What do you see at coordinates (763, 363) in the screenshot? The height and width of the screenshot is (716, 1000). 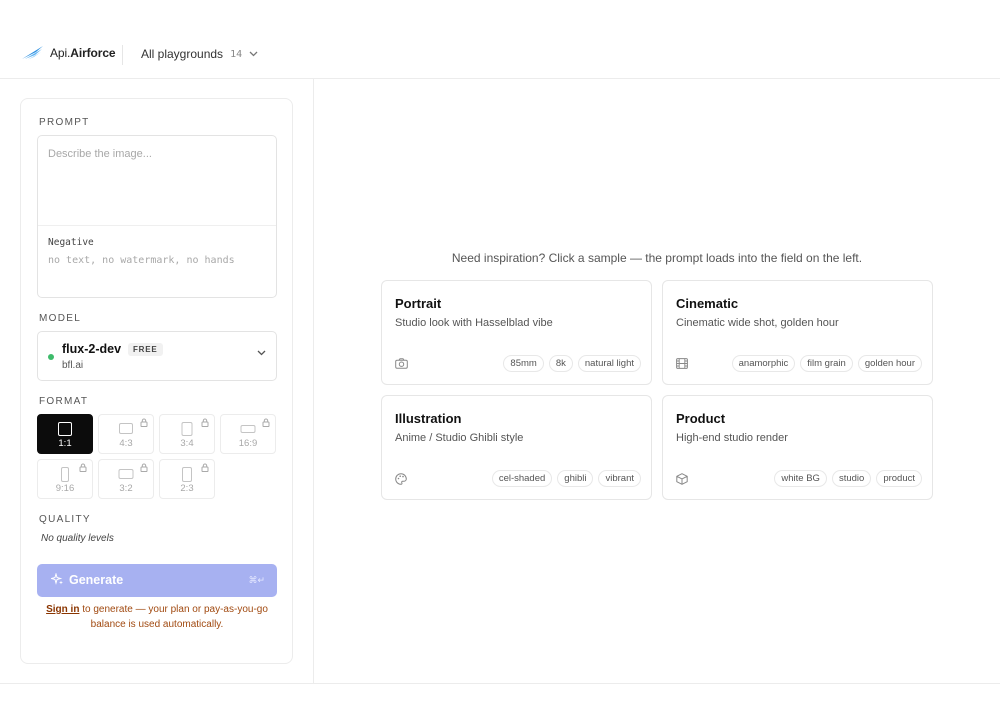 I see `tag: anamorphic` at bounding box center [763, 363].